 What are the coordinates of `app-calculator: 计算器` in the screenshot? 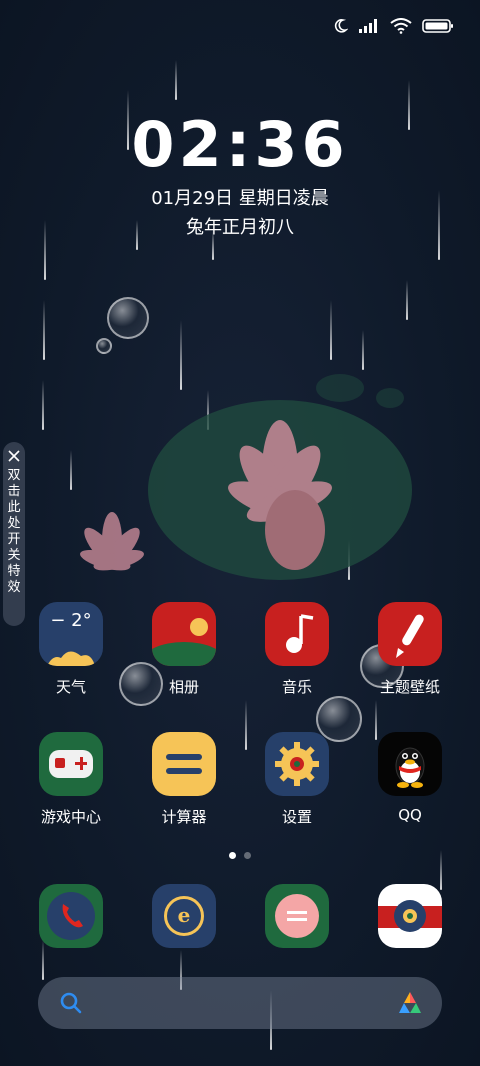 It's located at (184, 779).